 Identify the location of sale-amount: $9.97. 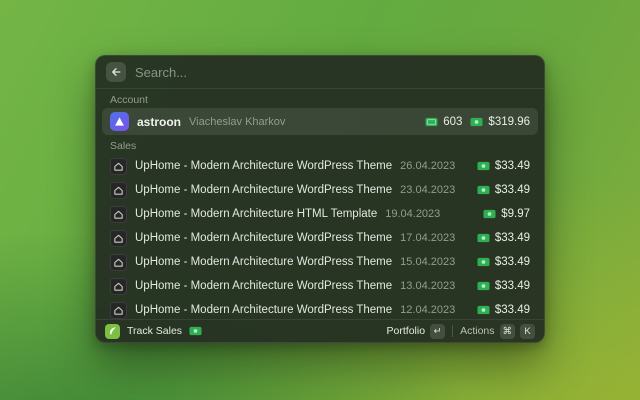
(515, 214).